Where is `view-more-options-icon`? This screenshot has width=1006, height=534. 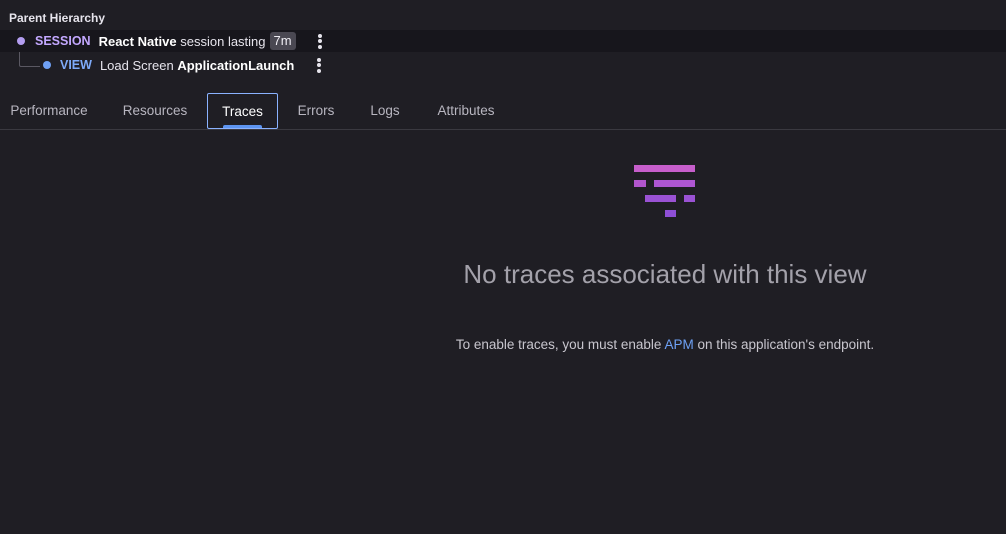 view-more-options-icon is located at coordinates (319, 65).